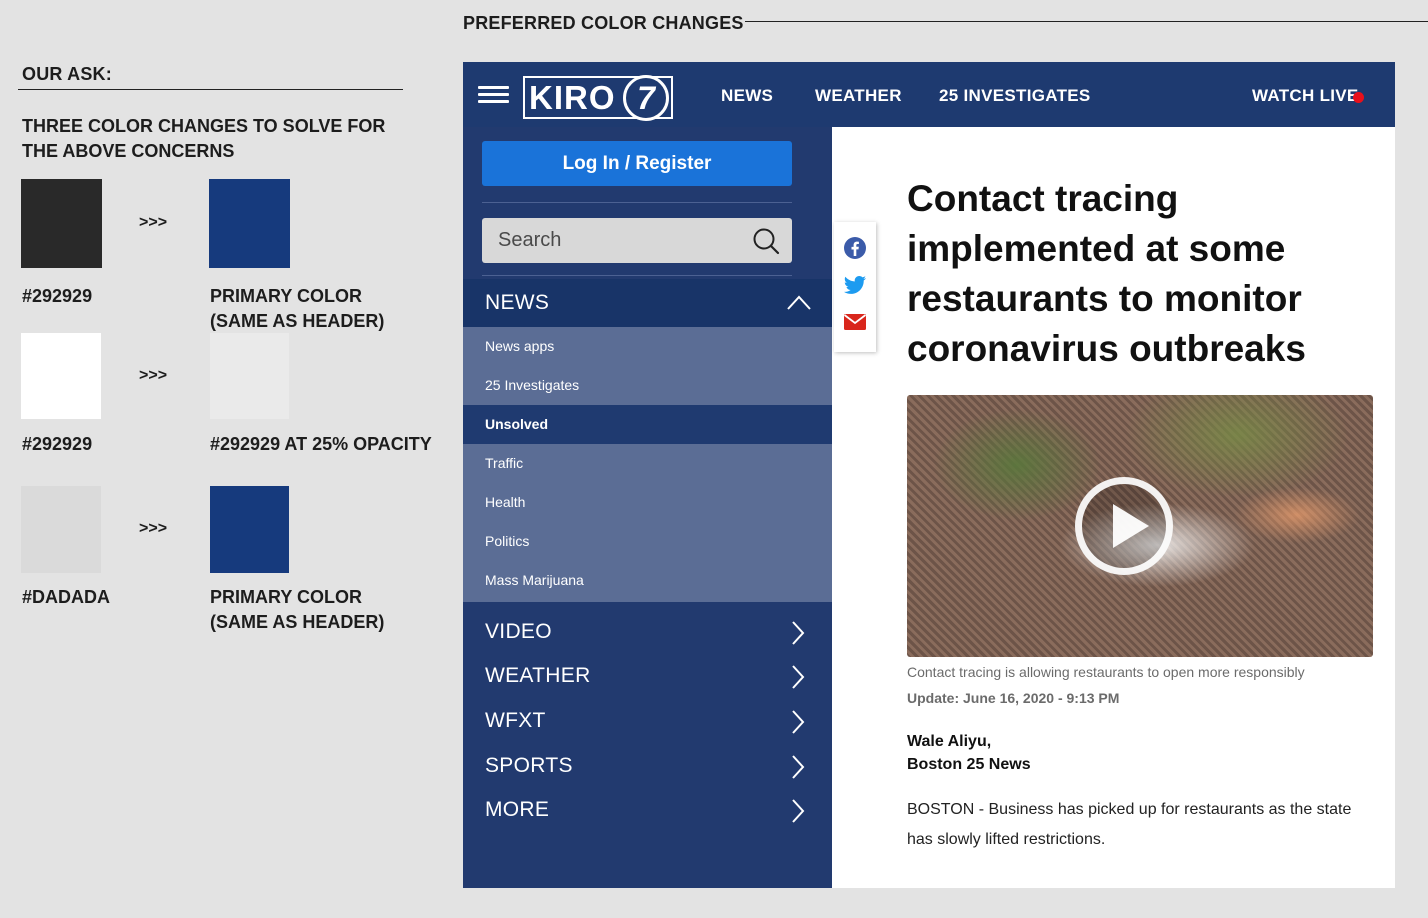 The height and width of the screenshot is (918, 1428). Describe the element at coordinates (647, 303) in the screenshot. I see `sidebar-item-news: NEWS` at that location.